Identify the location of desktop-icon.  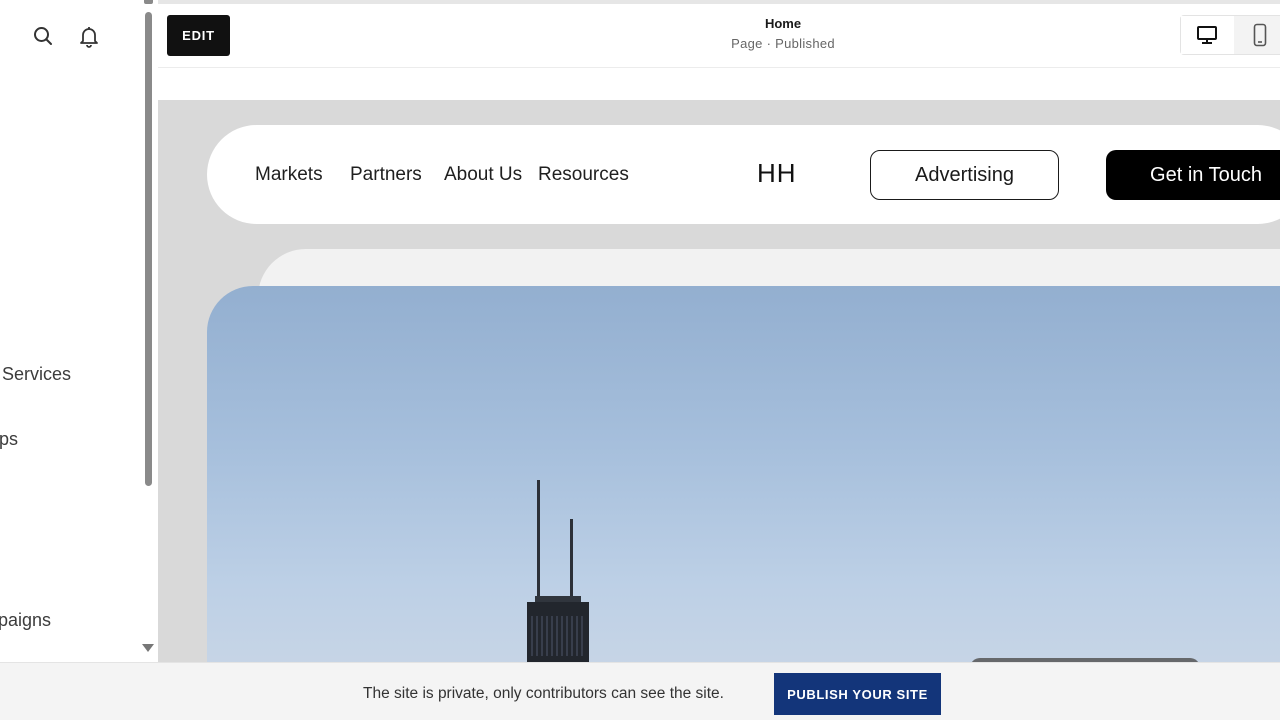
(1207, 35).